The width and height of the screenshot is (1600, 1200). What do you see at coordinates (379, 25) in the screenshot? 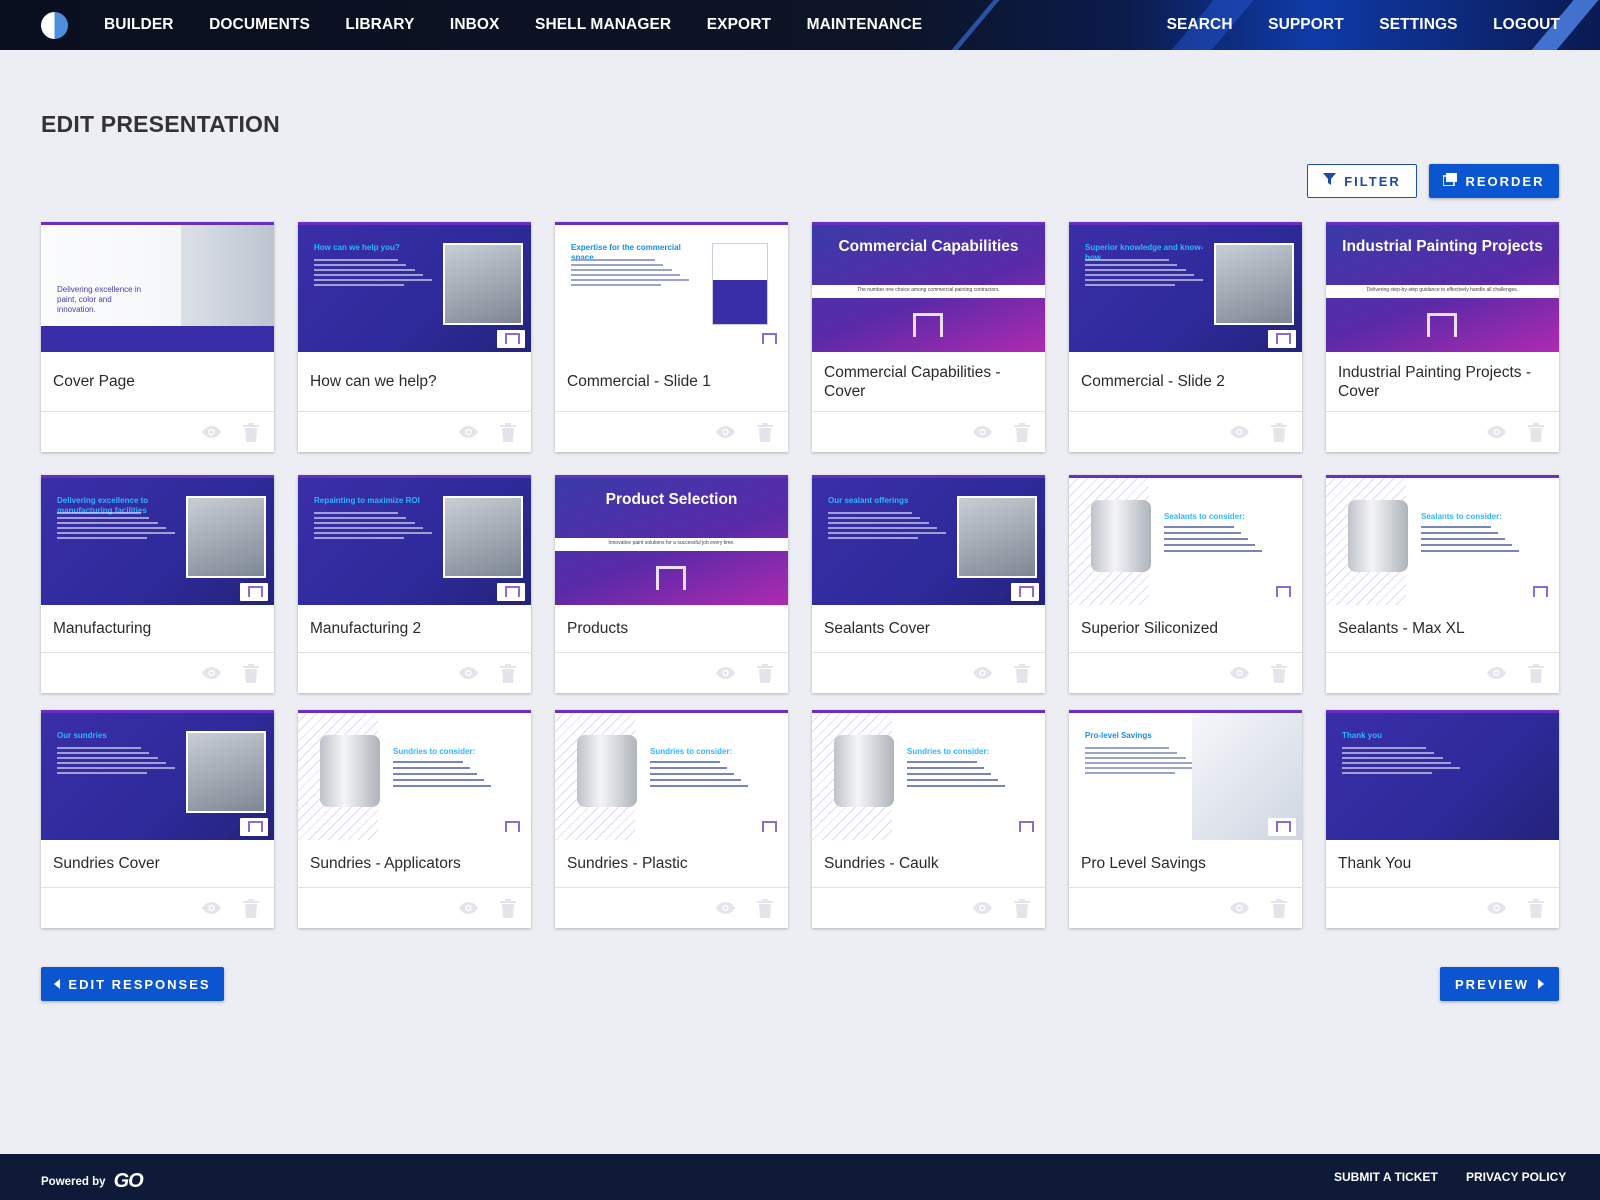
I see `nav-library: LIBRARY` at bounding box center [379, 25].